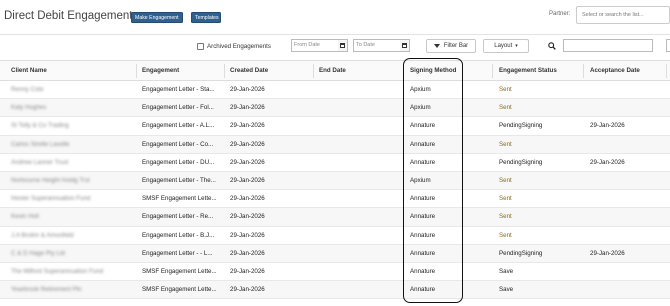  I want to click on column-header-end-date: End Date, so click(332, 71).